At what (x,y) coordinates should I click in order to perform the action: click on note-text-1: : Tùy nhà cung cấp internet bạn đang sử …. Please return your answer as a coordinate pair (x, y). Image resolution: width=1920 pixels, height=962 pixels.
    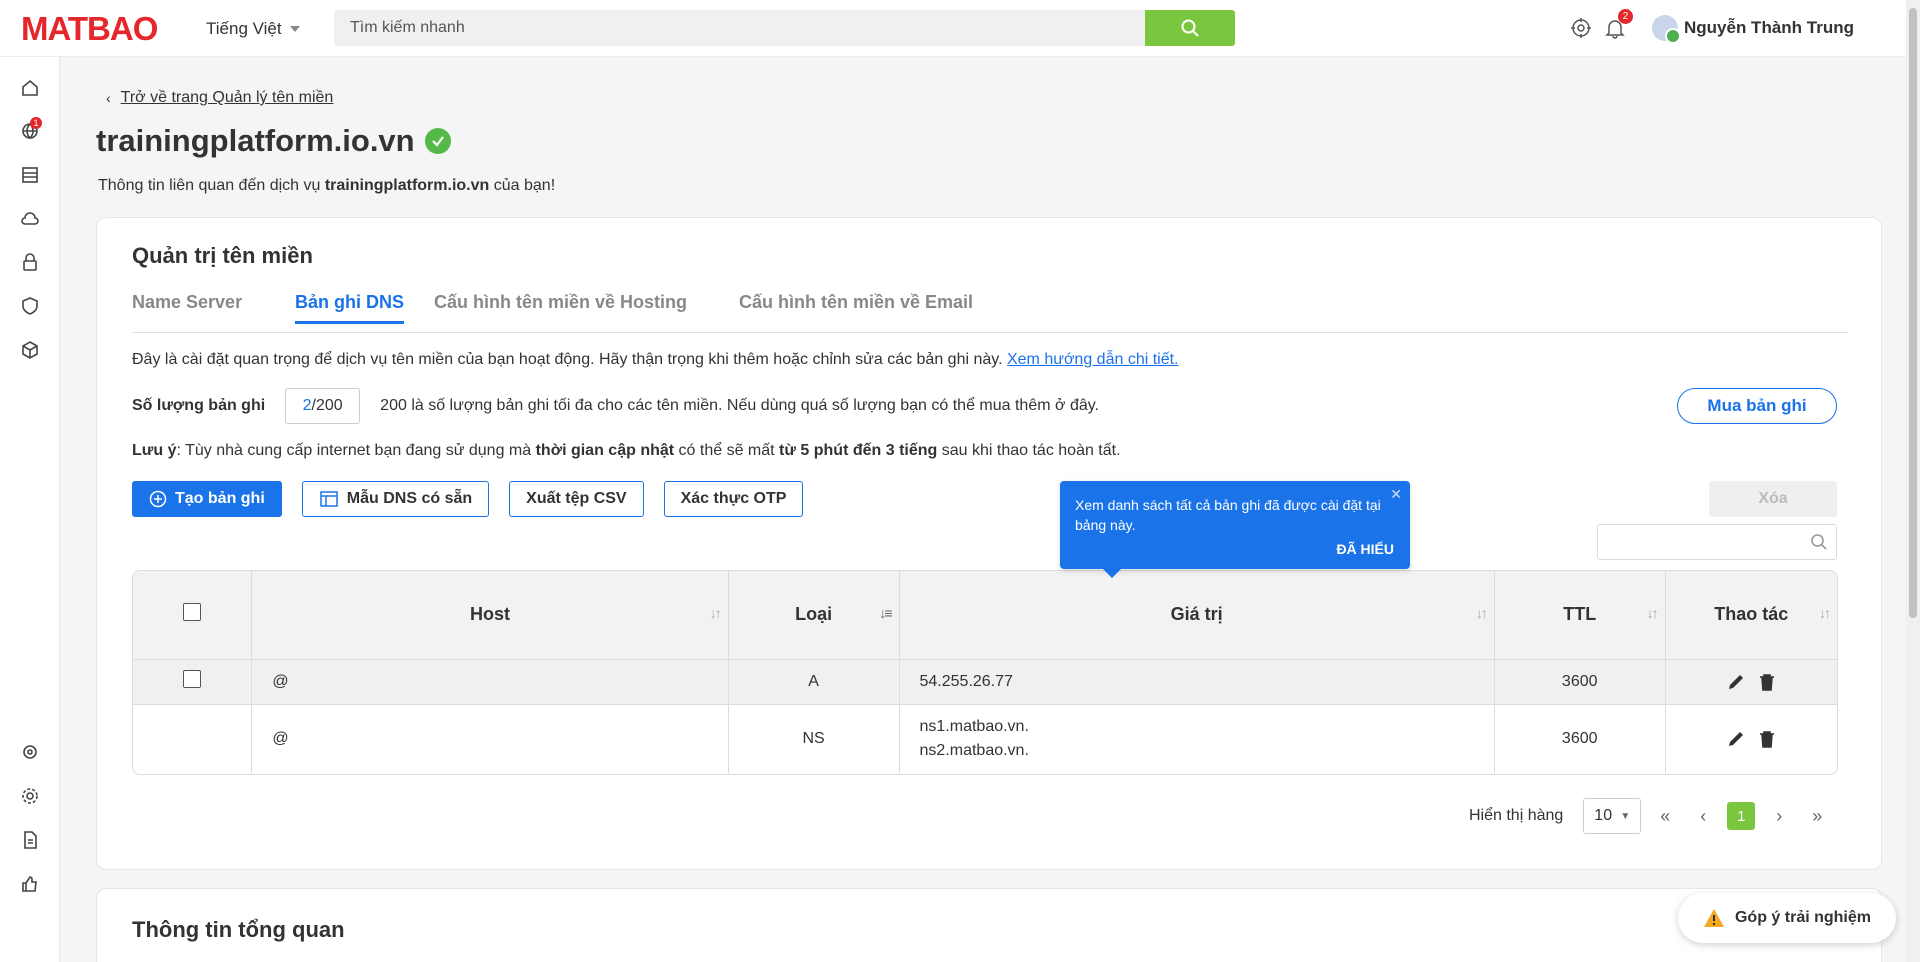
    Looking at the image, I should click on (354, 450).